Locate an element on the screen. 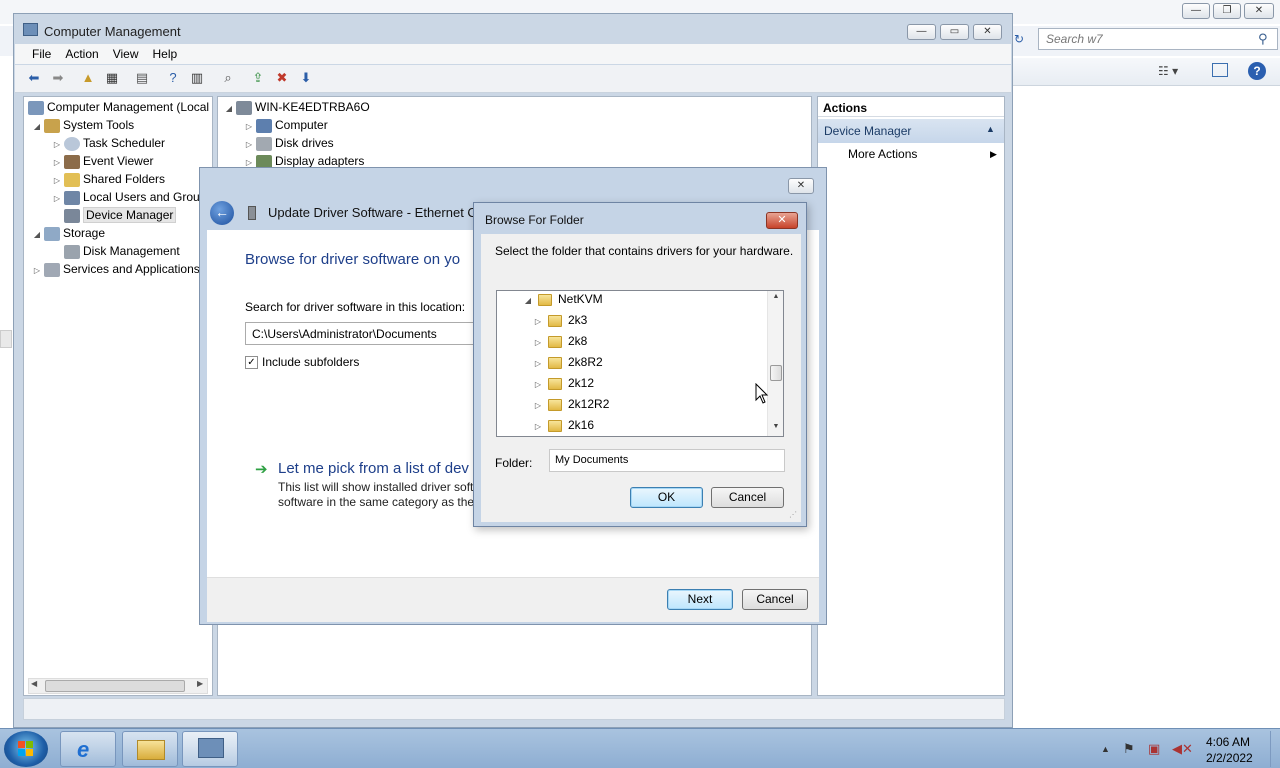 The height and width of the screenshot is (768, 1280). scroll-left-icon: ◀ is located at coordinates (34, 683).